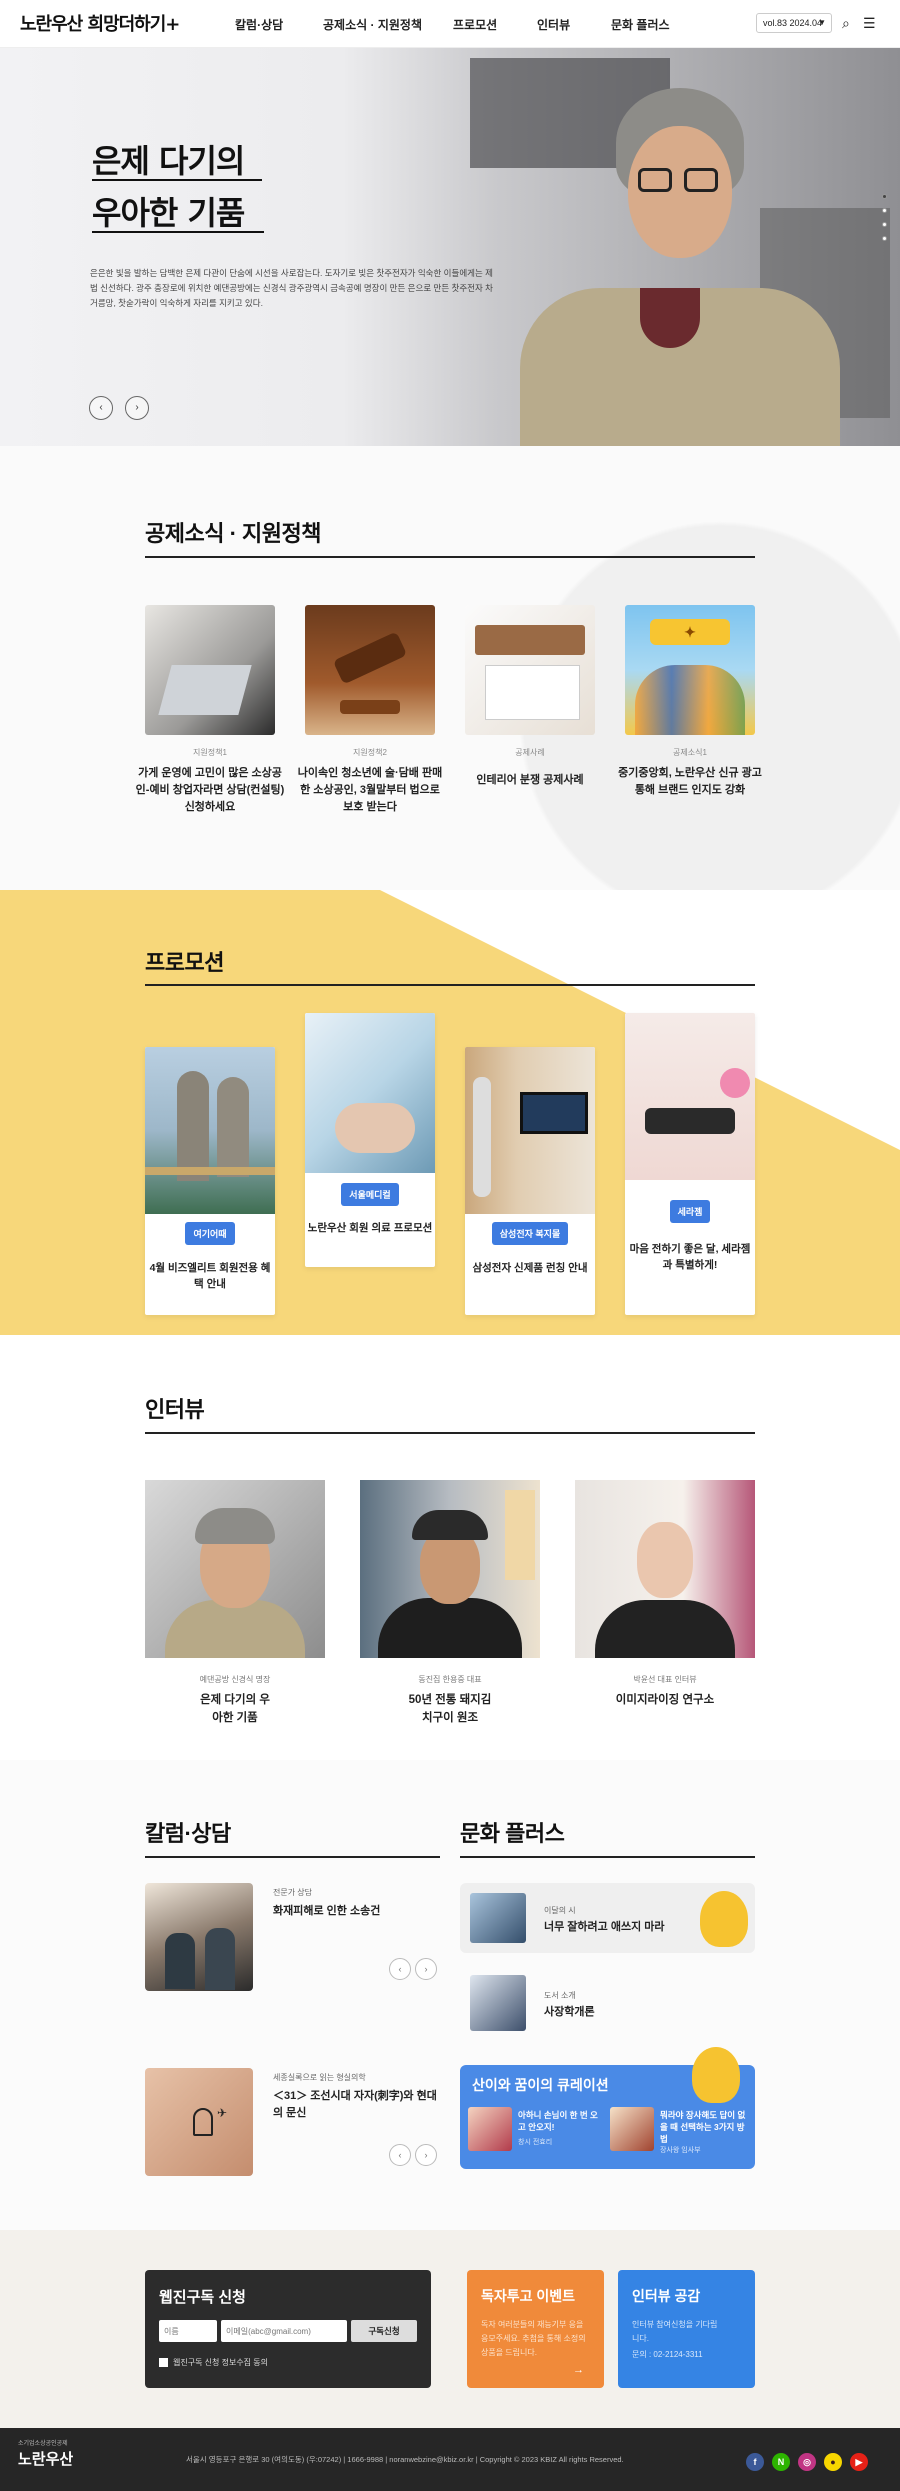 Image resolution: width=900 pixels, height=2491 pixels. What do you see at coordinates (199, 2122) in the screenshot?
I see `column-image: ✈` at bounding box center [199, 2122].